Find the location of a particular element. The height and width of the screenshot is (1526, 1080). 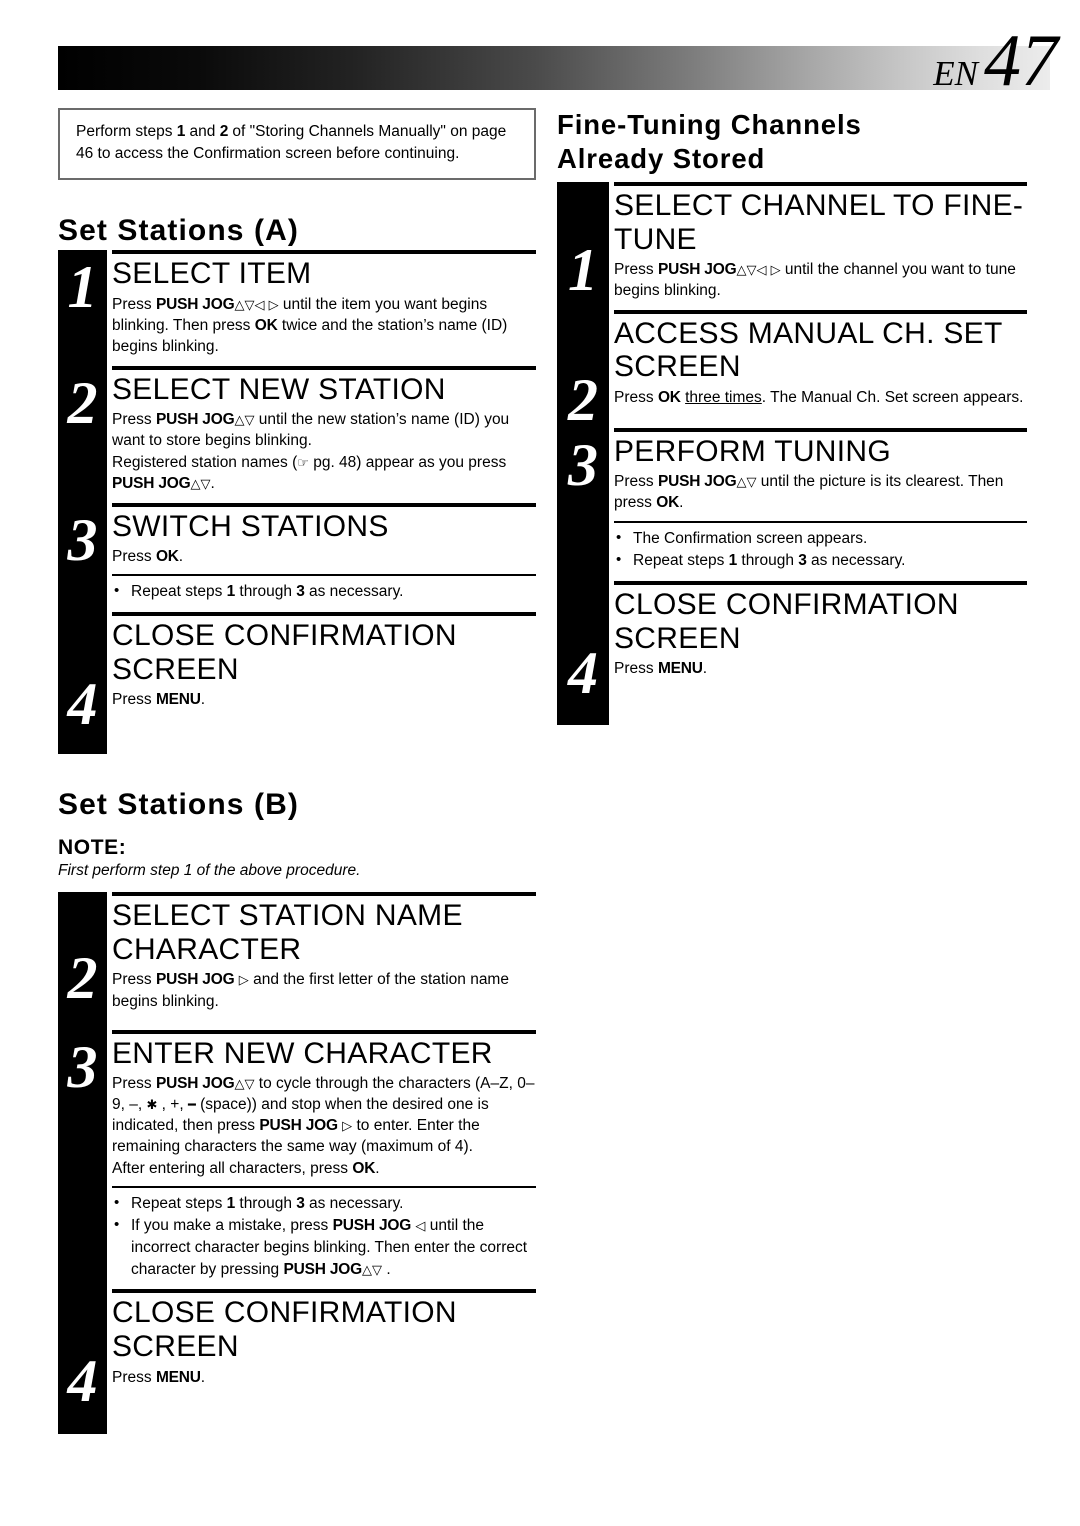

star-symbol: ✱ is located at coordinates (152, 1106).